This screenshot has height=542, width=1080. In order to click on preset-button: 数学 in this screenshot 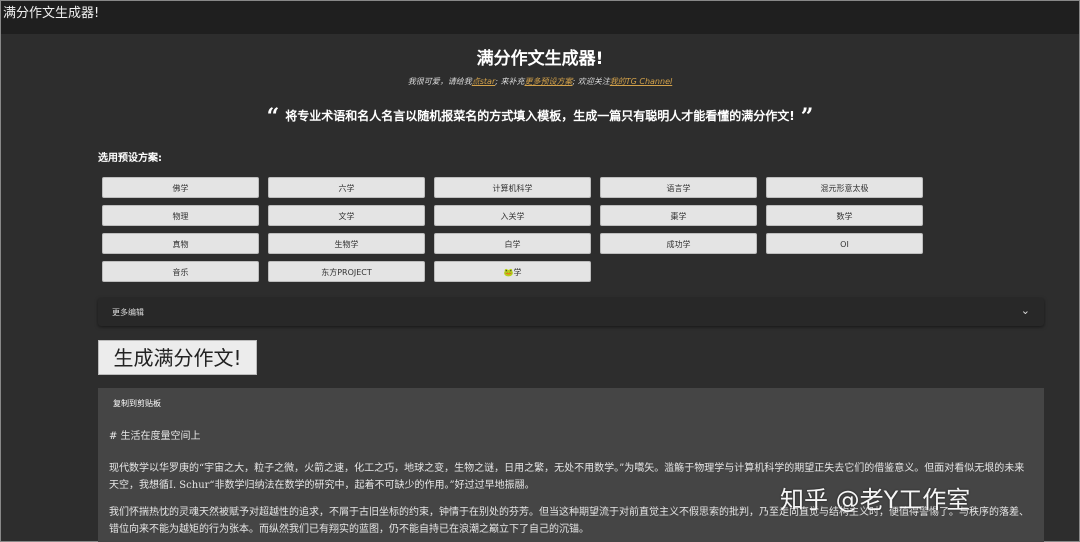, I will do `click(844, 215)`.